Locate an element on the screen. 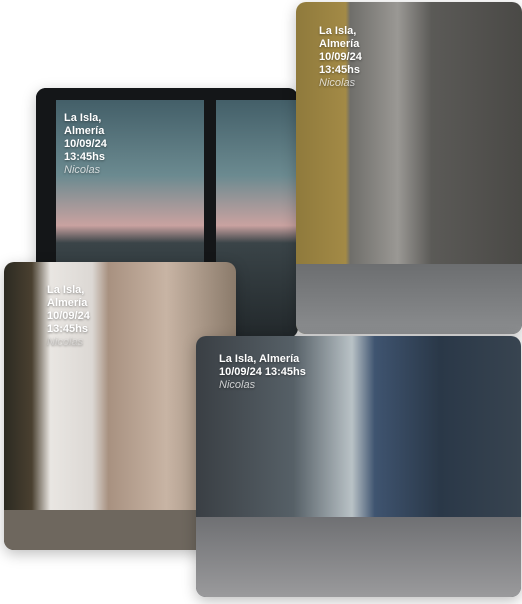 This screenshot has height=604, width=522. caption-place: La Isla, Almería is located at coordinates (259, 359).